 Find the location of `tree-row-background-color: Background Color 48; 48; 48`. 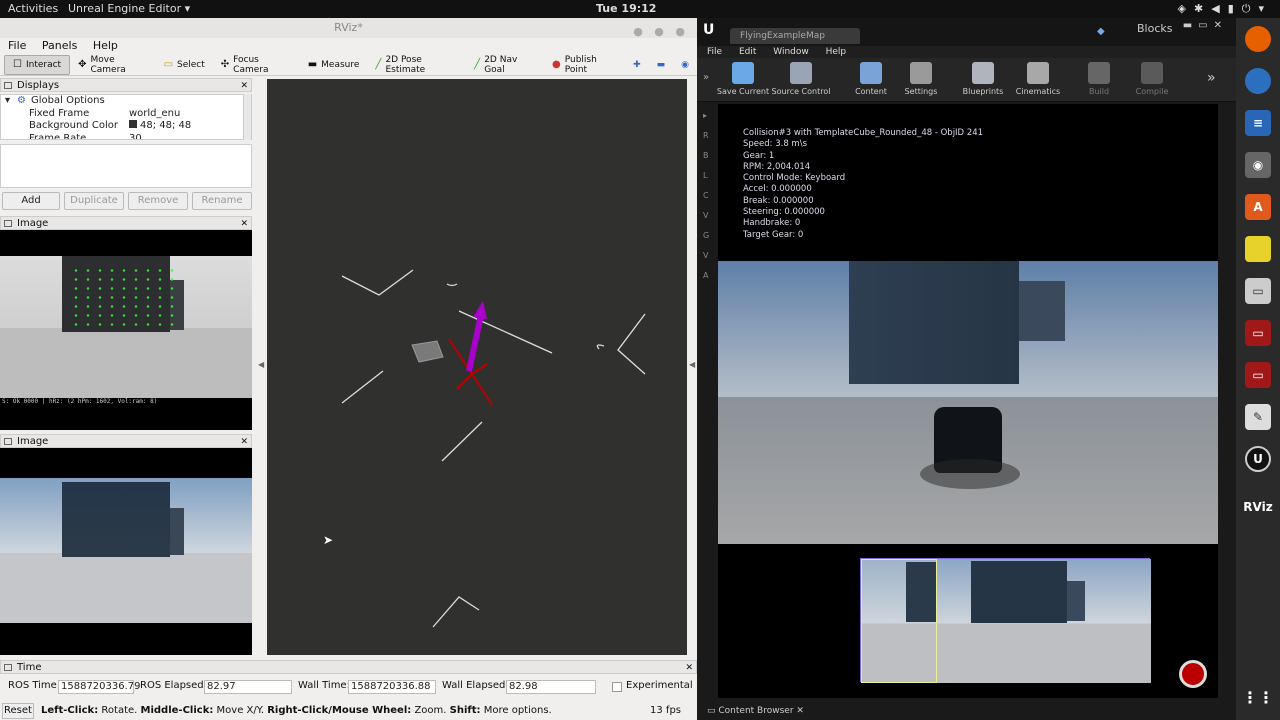

tree-row-background-color: Background Color 48; 48; 48 is located at coordinates (126, 126).